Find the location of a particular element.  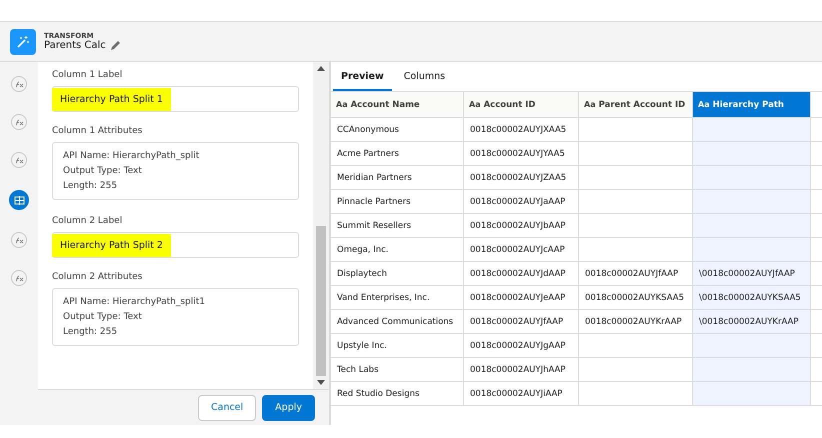

cancel-button: Cancel is located at coordinates (227, 407).